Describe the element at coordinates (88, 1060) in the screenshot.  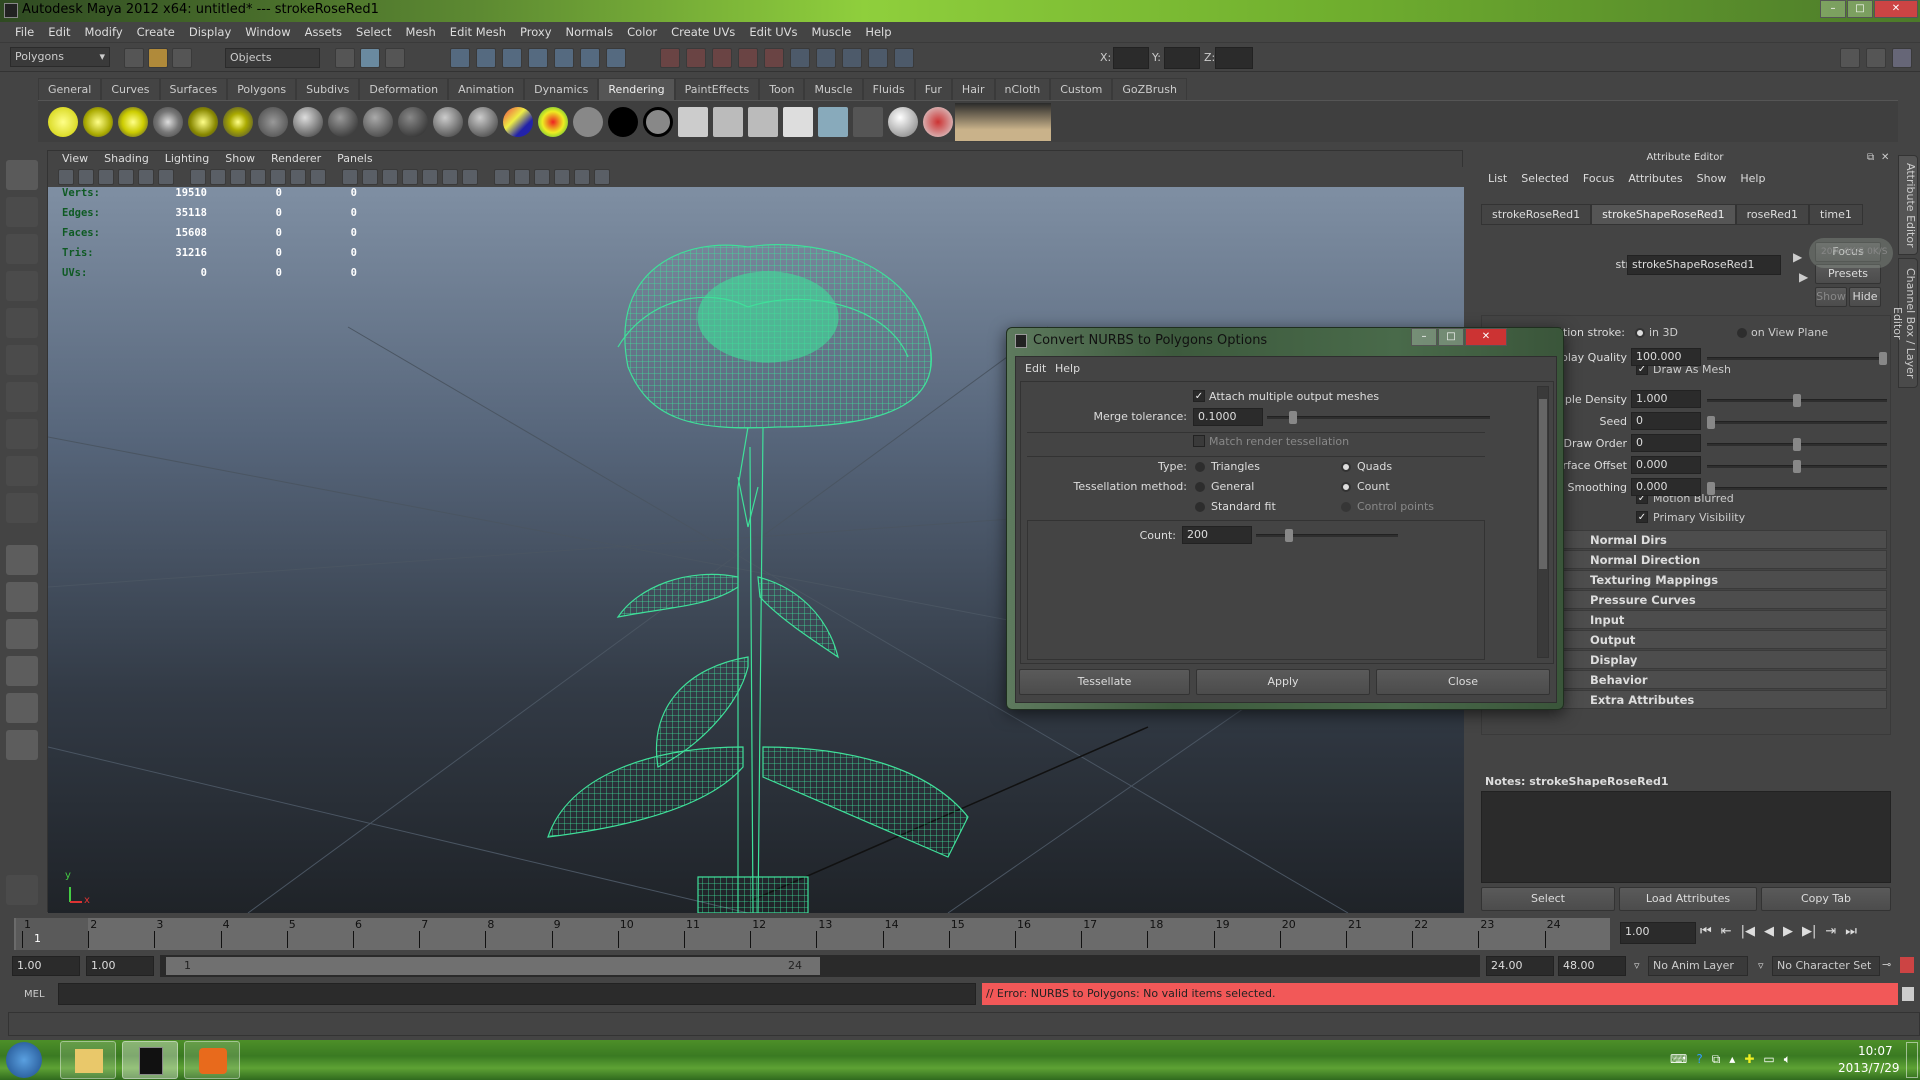
I see `explorer-taskbar-button` at that location.